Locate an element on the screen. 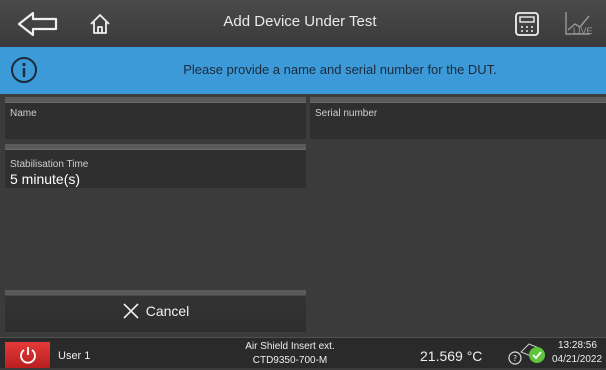 This screenshot has height=370, width=606. status-indicator: ? is located at coordinates (527, 353).